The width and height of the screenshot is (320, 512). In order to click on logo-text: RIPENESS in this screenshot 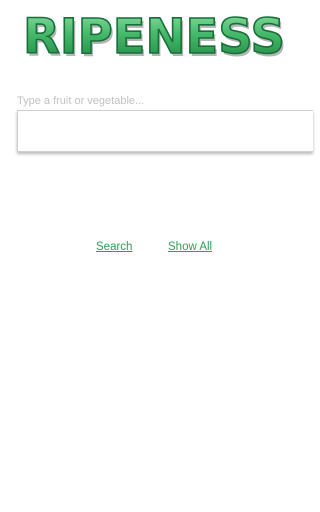, I will do `click(154, 37)`.